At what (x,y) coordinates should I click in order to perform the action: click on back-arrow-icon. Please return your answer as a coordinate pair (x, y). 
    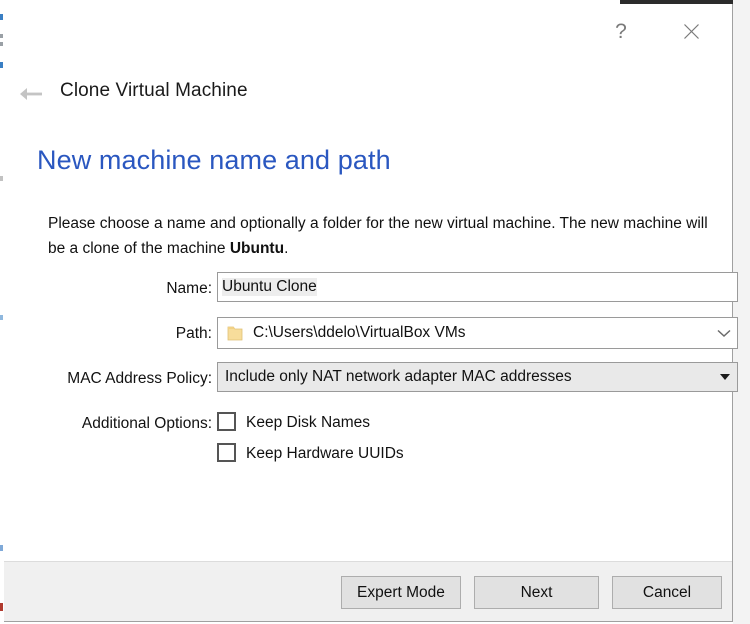
    Looking at the image, I should click on (32, 96).